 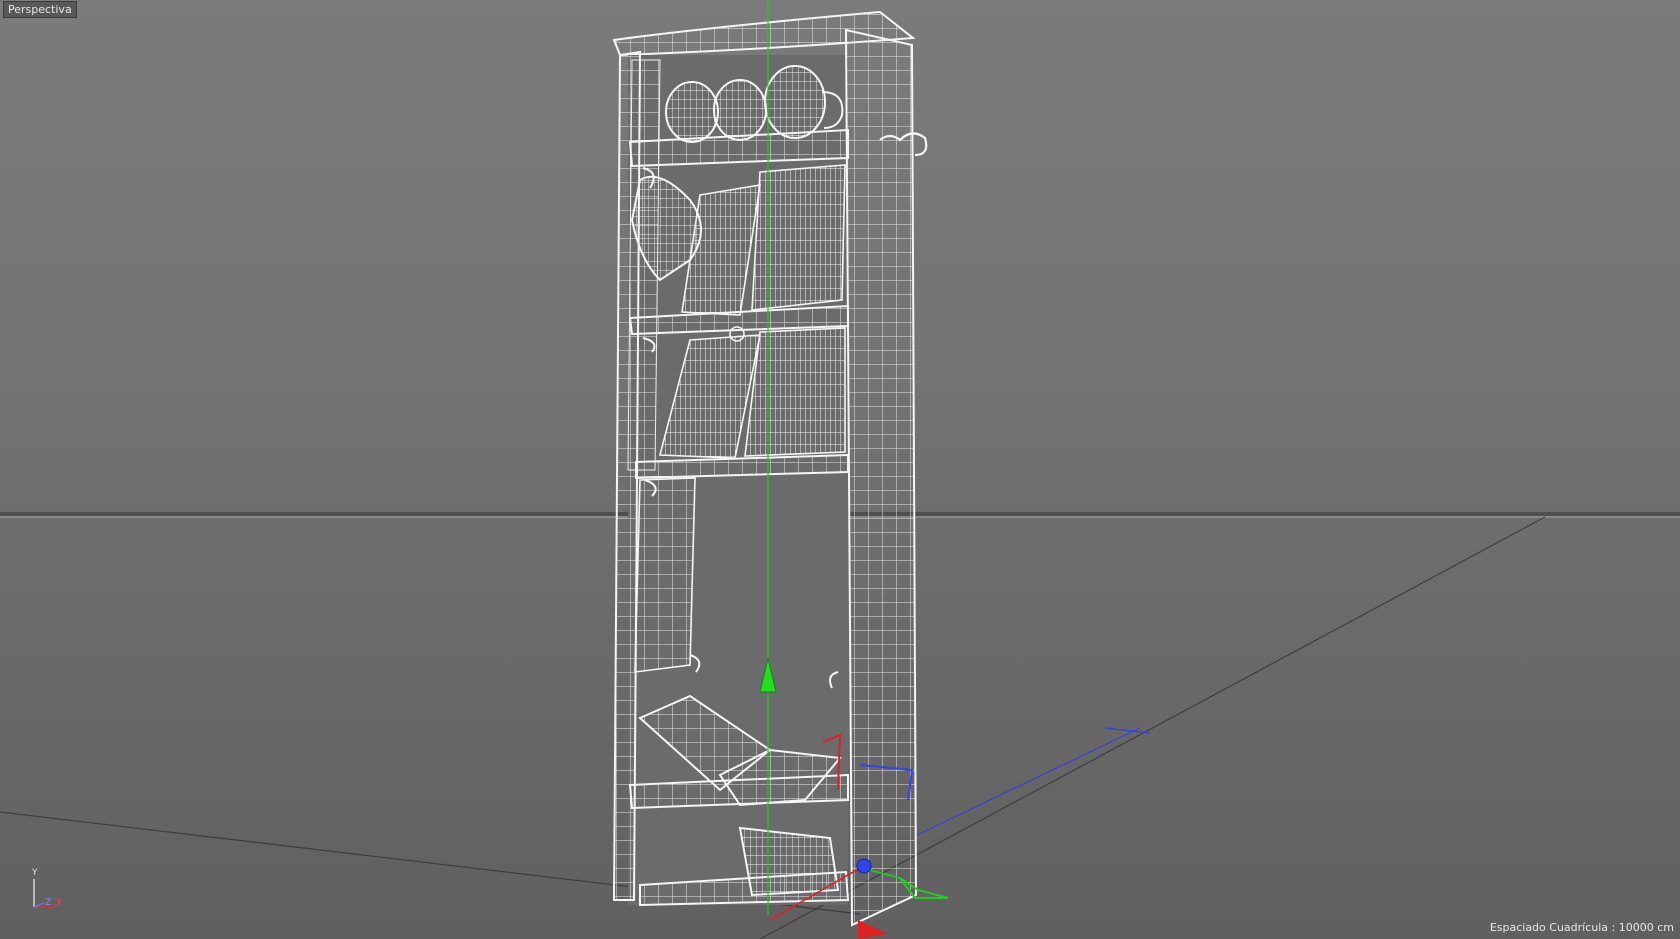 What do you see at coordinates (48, 903) in the screenshot?
I see `axis-z-label: Z` at bounding box center [48, 903].